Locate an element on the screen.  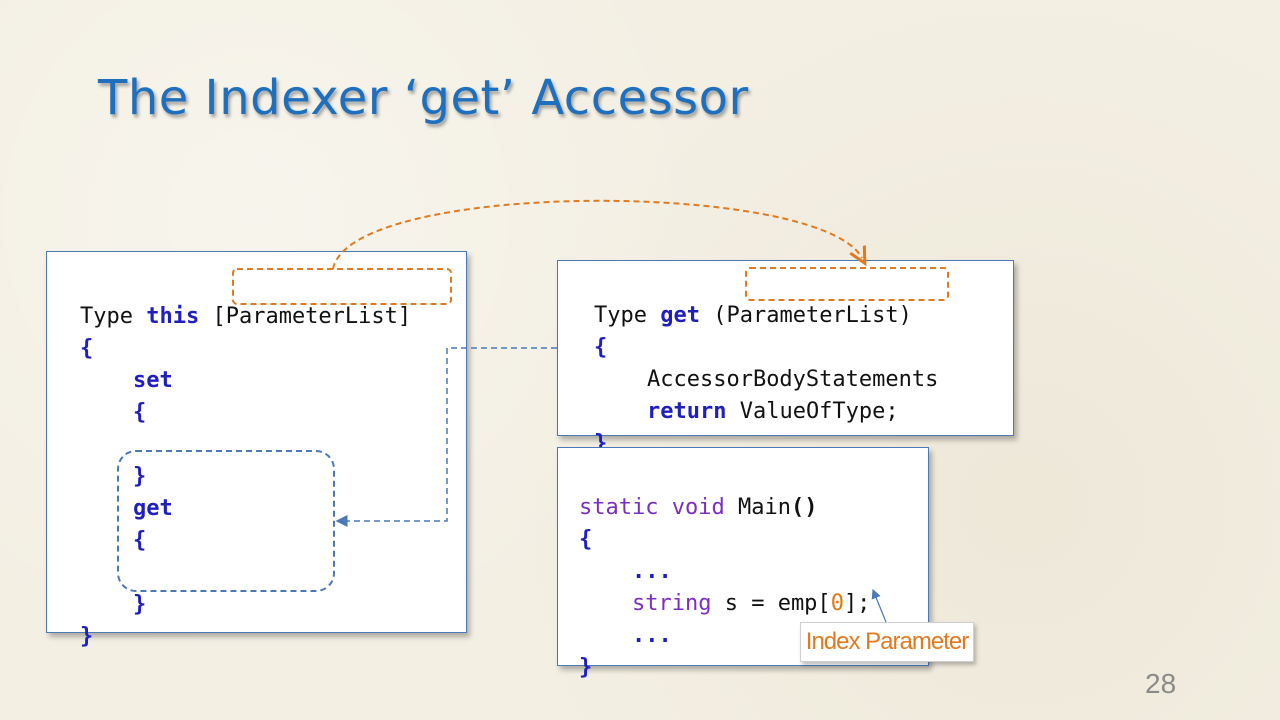
left-param-highlight is located at coordinates (342, 286).